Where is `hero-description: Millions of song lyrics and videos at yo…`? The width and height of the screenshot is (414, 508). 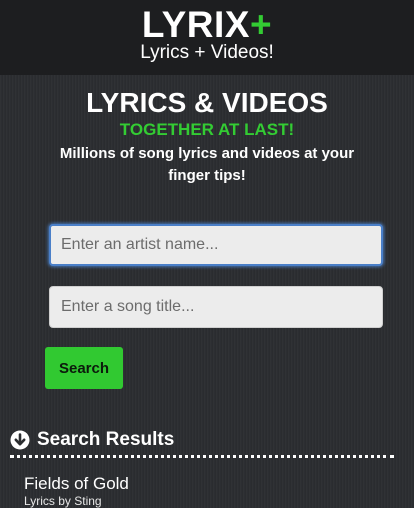
hero-description: Millions of song lyrics and videos at yo… is located at coordinates (207, 164).